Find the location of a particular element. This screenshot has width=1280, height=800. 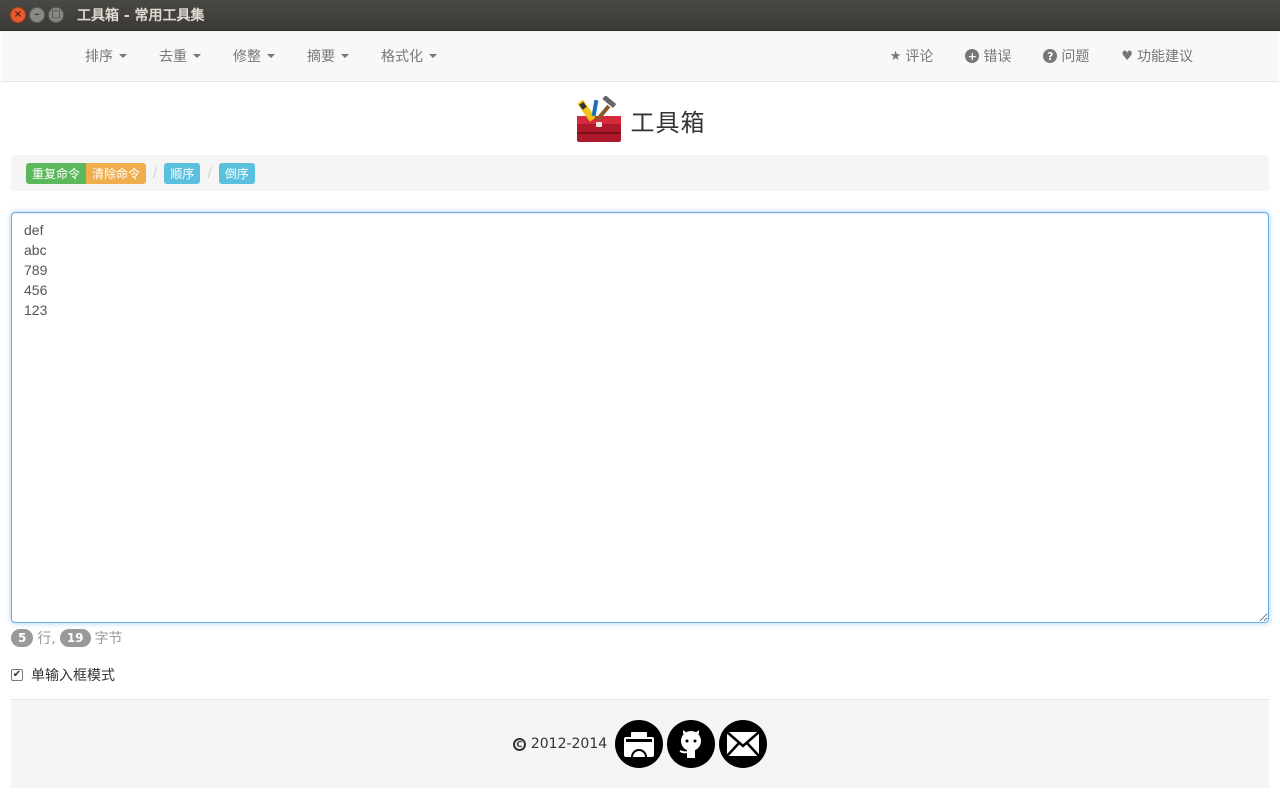

page-header: 工具箱 is located at coordinates (640, 120).